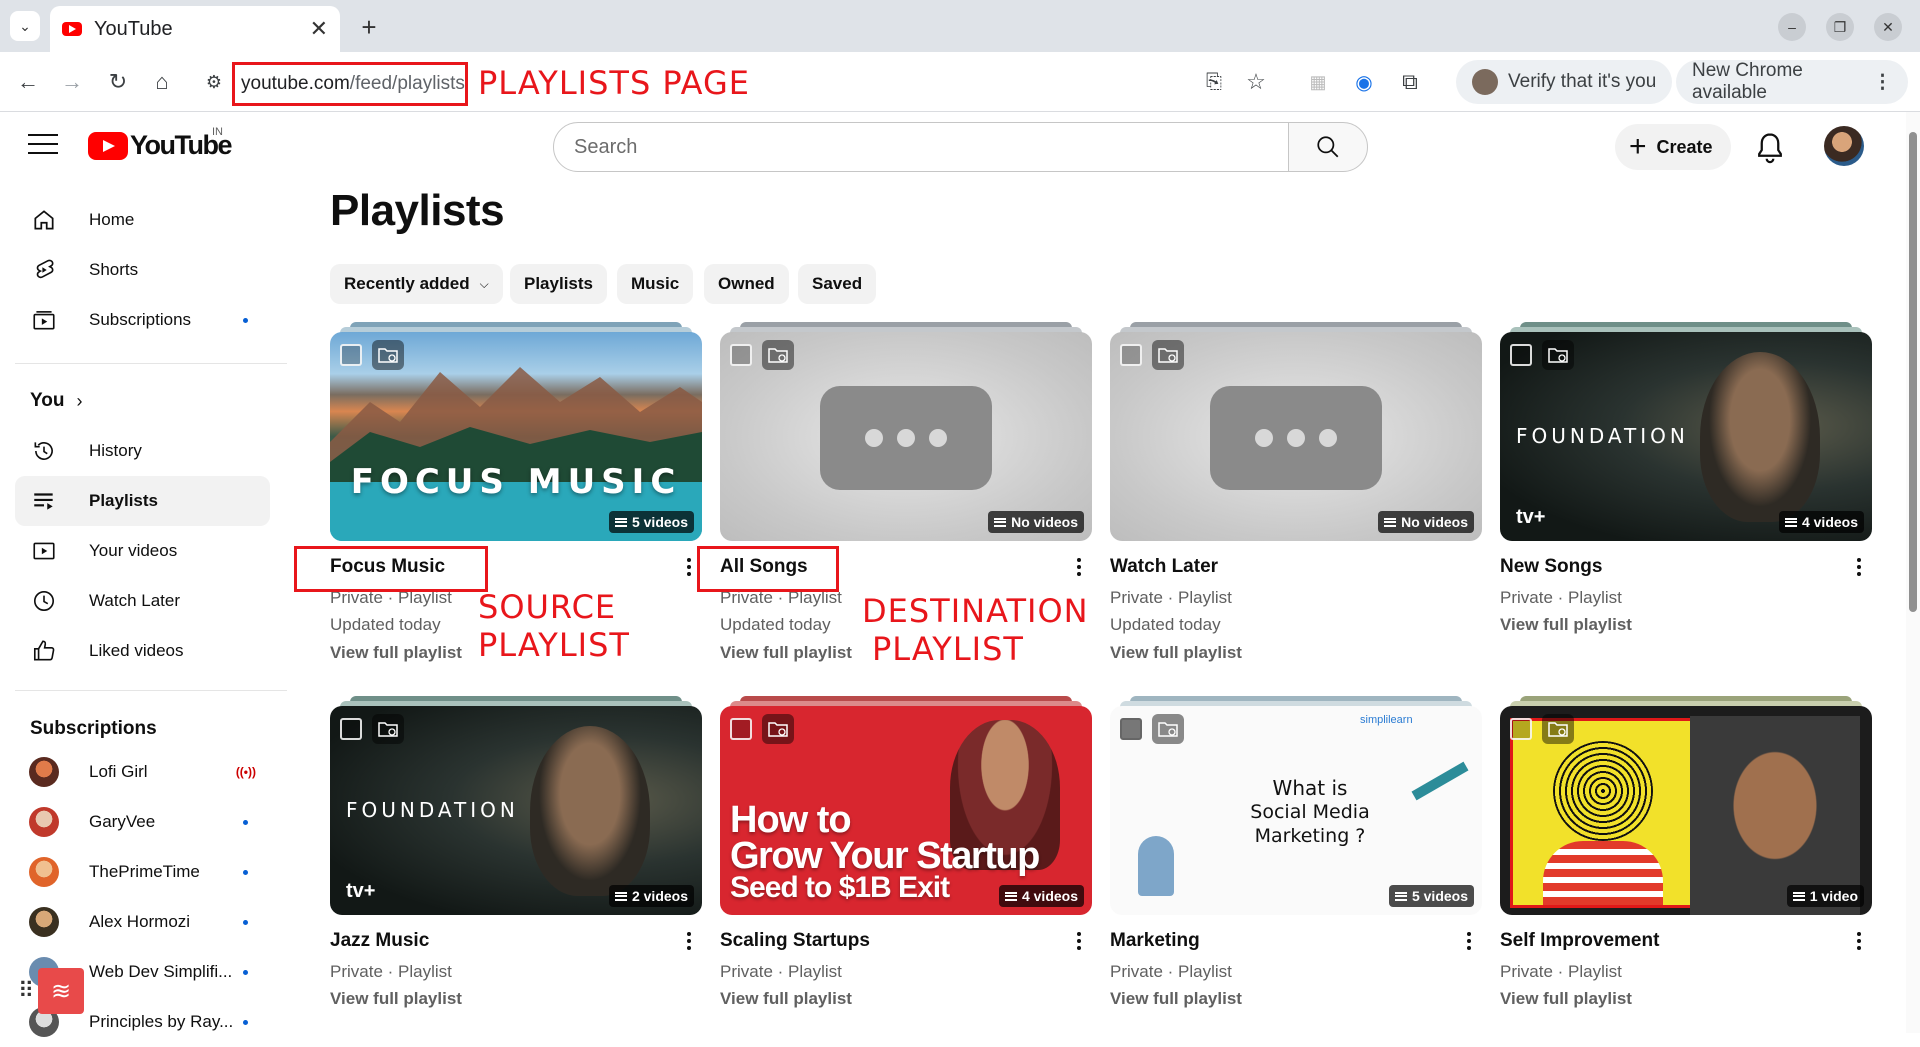 This screenshot has height=1047, width=1920. What do you see at coordinates (162, 82) in the screenshot?
I see `home-browser-icon: ⌂` at bounding box center [162, 82].